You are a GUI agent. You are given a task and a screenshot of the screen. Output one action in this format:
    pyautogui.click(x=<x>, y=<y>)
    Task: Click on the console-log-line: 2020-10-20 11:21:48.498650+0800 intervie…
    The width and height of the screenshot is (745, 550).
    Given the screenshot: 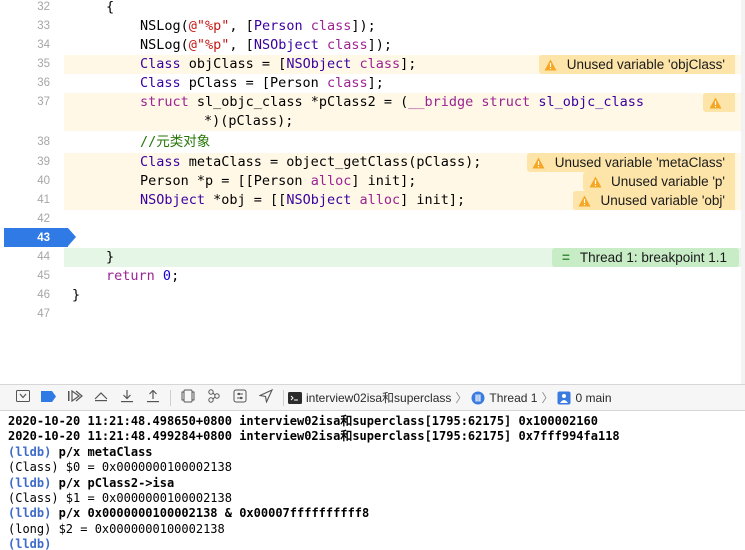 What is the action you would take?
    pyautogui.click(x=303, y=421)
    